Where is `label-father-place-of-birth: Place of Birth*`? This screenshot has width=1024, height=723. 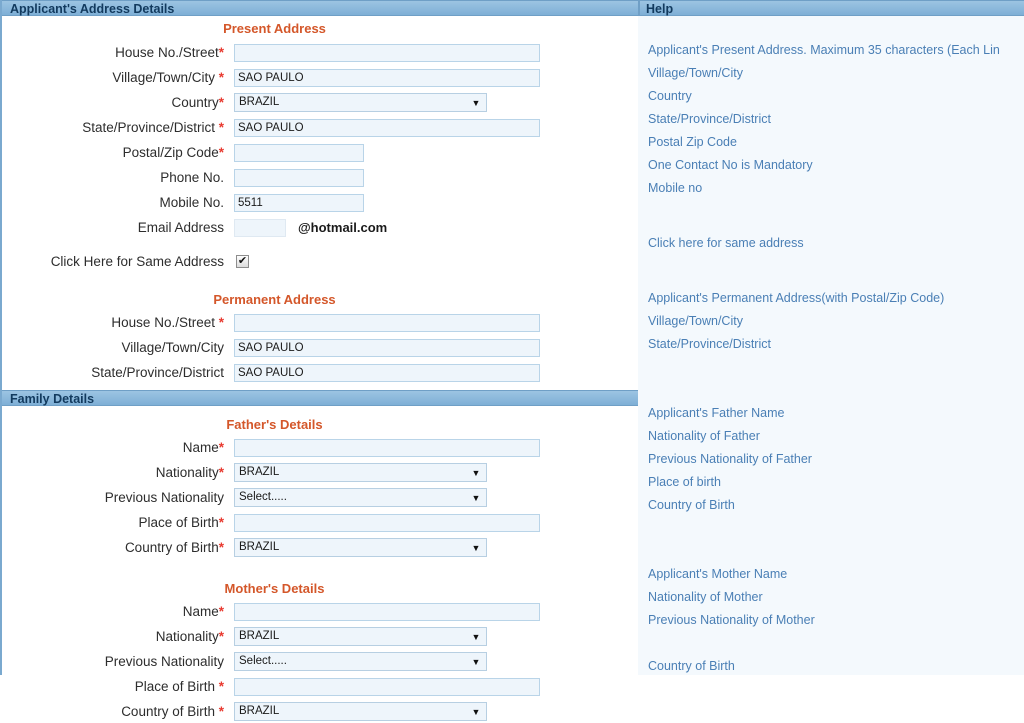
label-father-place-of-birth: Place of Birth* is located at coordinates (116, 523).